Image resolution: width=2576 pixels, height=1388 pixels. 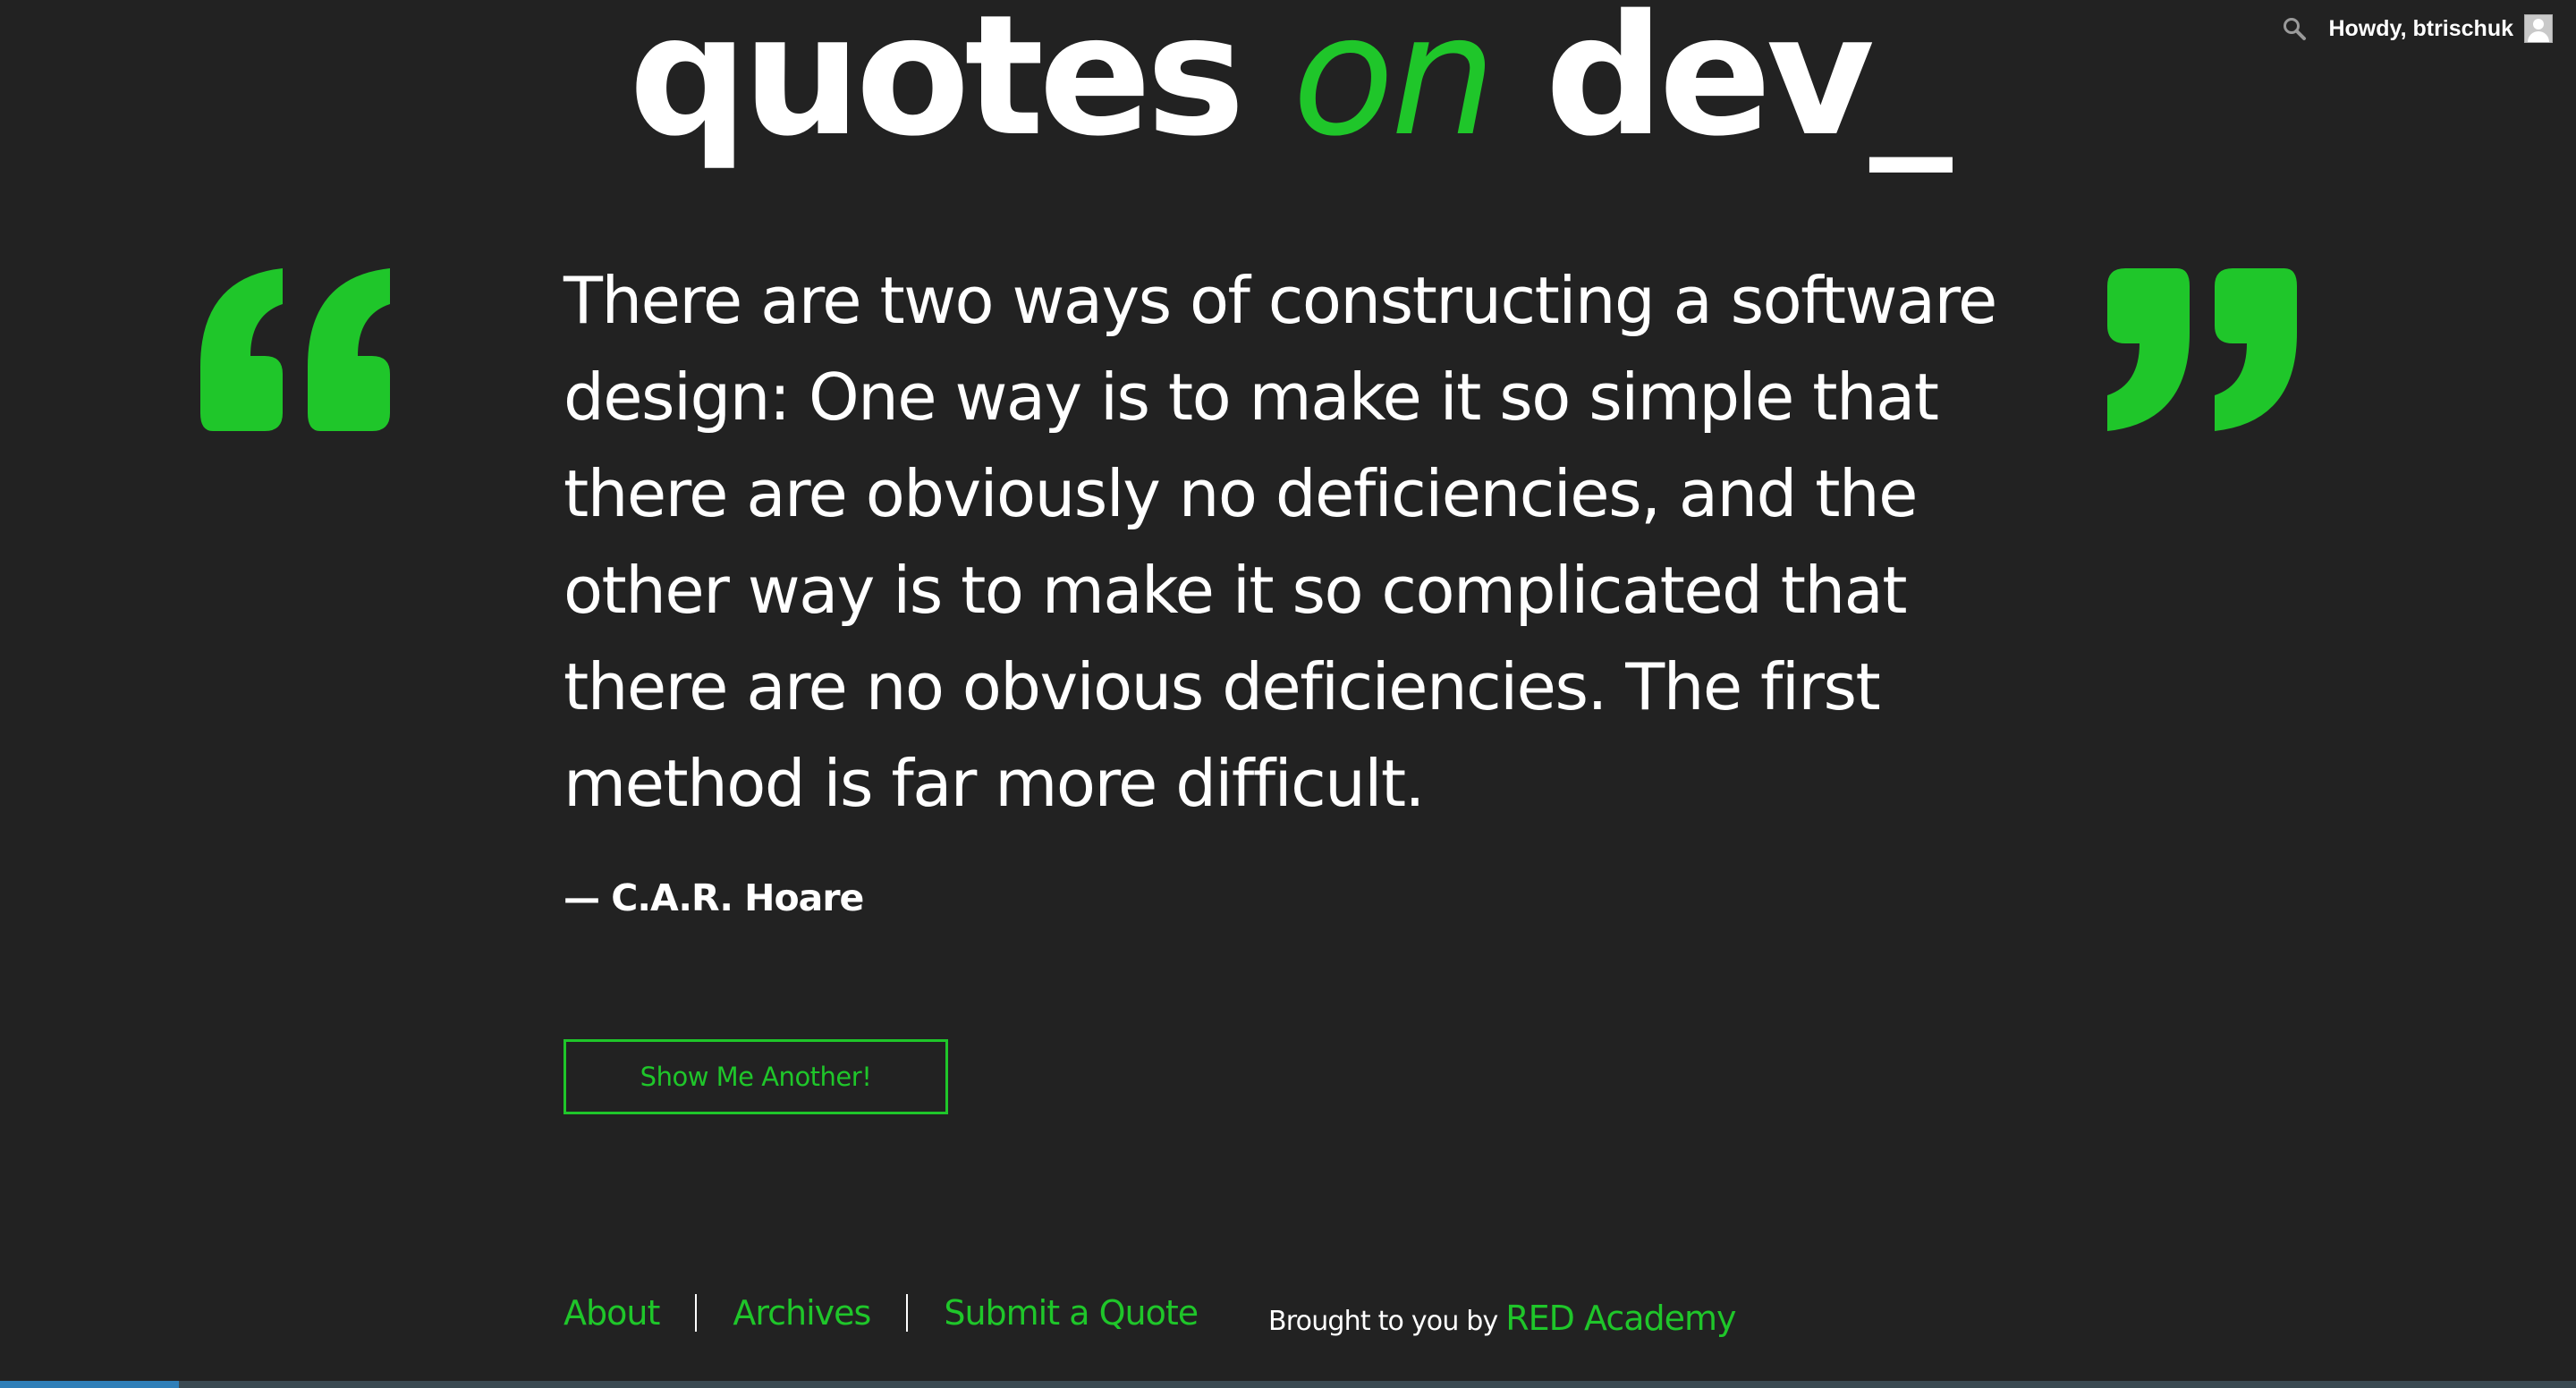 I want to click on red-academy-link: RED Academy, so click(x=1620, y=1318).